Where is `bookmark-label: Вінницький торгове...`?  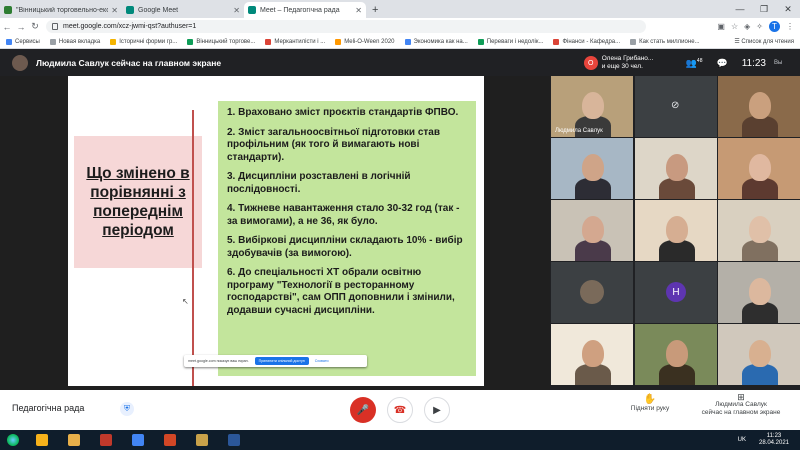
bookmark-label: Вінницький торгове... is located at coordinates (226, 41).